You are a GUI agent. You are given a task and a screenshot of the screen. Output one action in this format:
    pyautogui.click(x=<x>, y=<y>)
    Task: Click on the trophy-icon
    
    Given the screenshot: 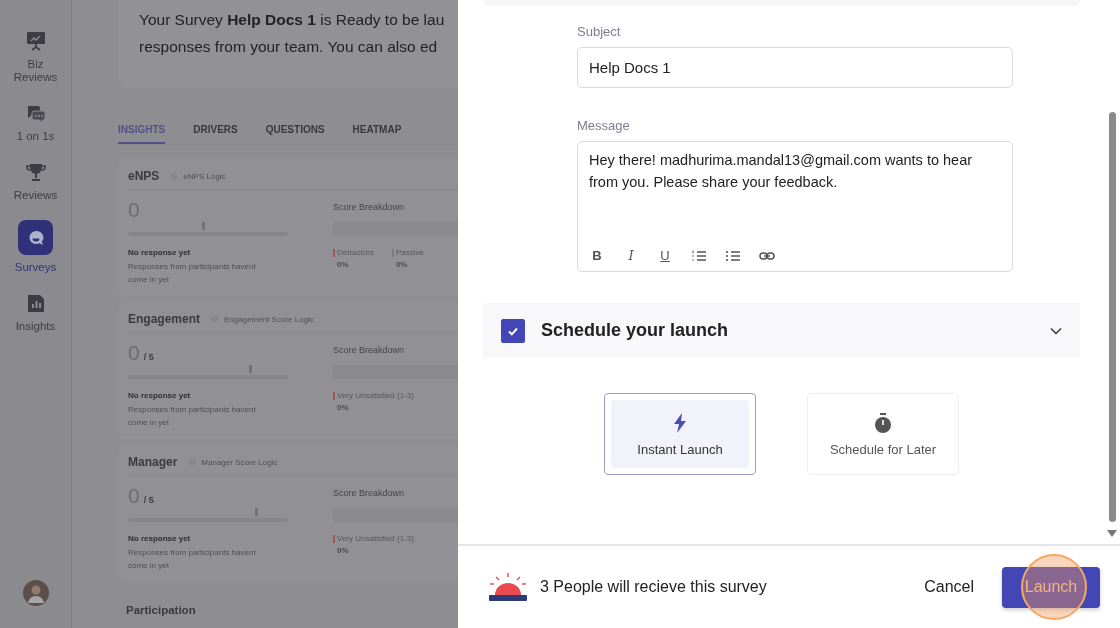 What is the action you would take?
    pyautogui.click(x=35, y=172)
    